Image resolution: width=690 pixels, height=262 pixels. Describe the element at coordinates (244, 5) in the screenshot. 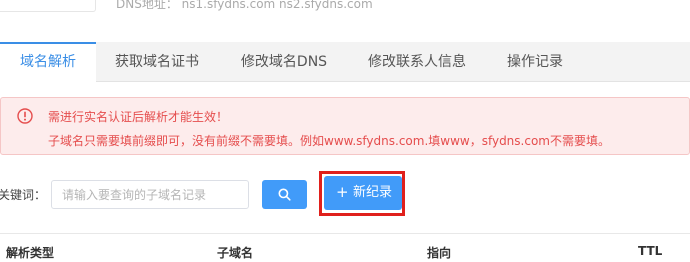

I see `dns-address: DNS地址： ns1.sfydns.com ns2.sfydns.com` at that location.